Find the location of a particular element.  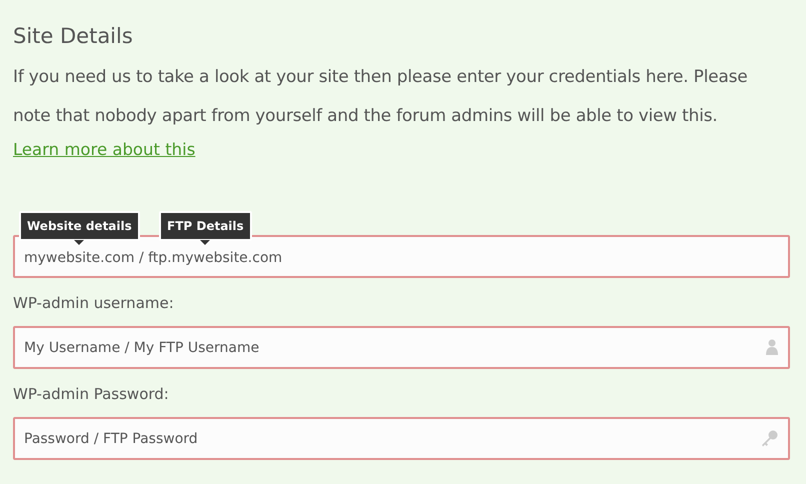

field-label: WP-admin Password: is located at coordinates (91, 394).